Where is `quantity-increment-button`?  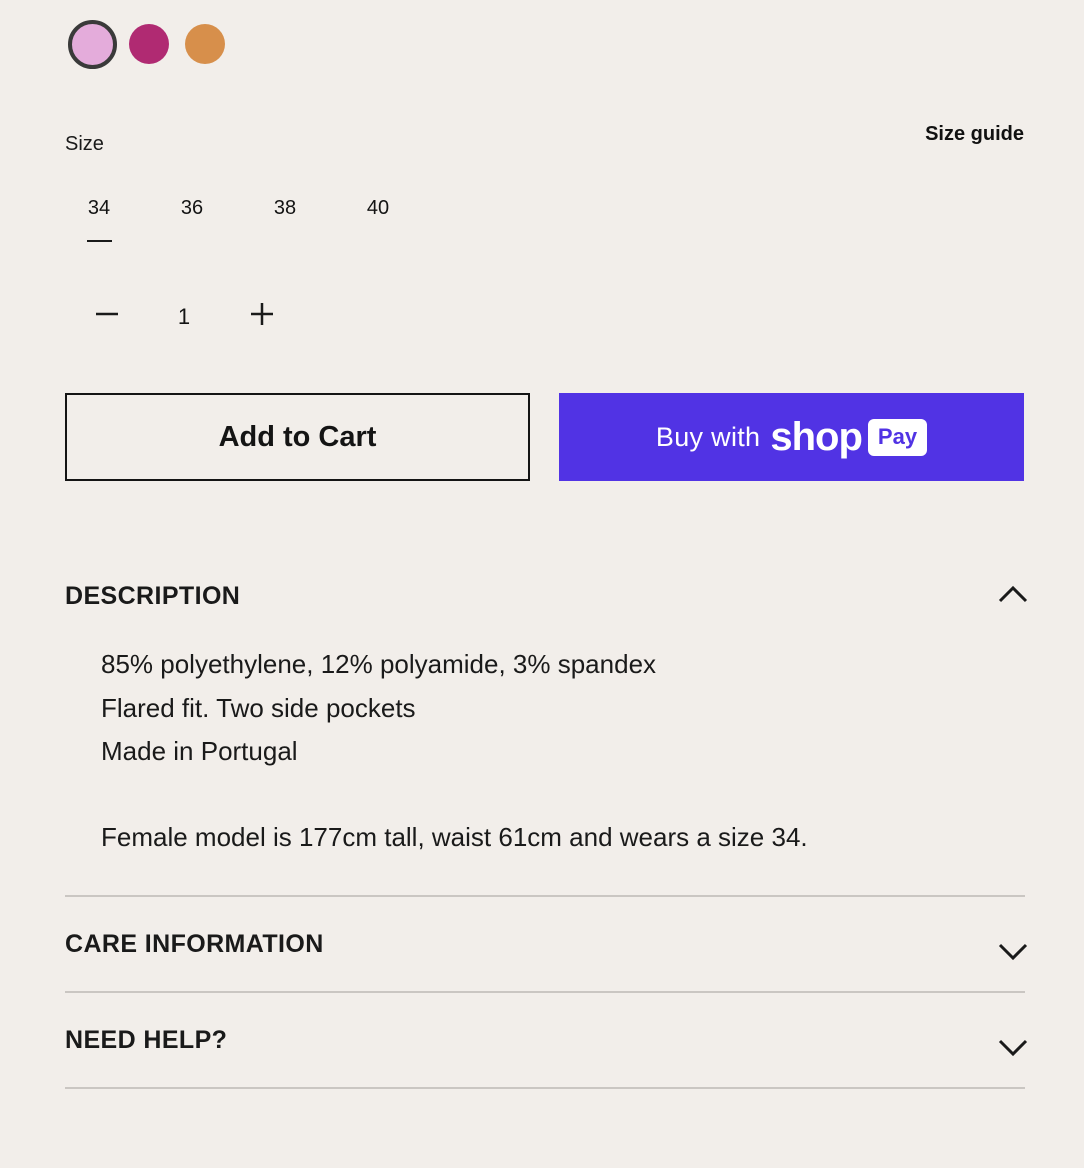 quantity-increment-button is located at coordinates (262, 314).